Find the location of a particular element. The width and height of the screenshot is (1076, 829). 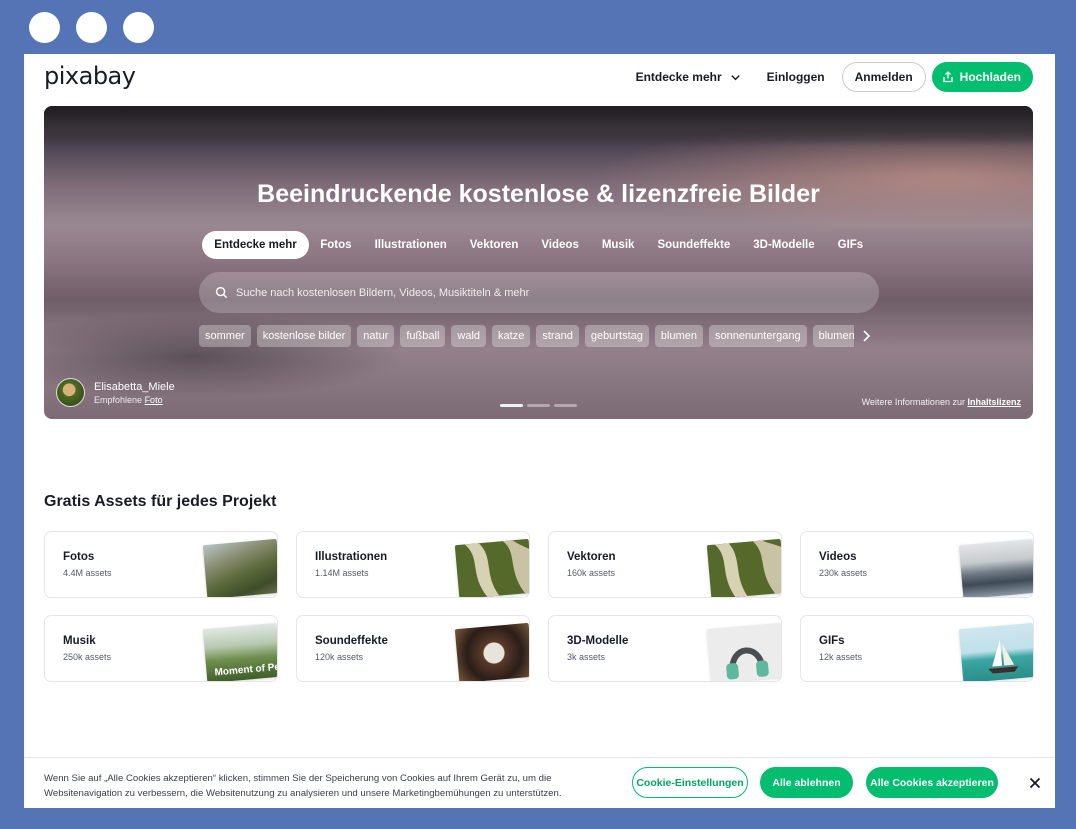

chip-sonnenuntergang: sonnenuntergang is located at coordinates (757, 336).